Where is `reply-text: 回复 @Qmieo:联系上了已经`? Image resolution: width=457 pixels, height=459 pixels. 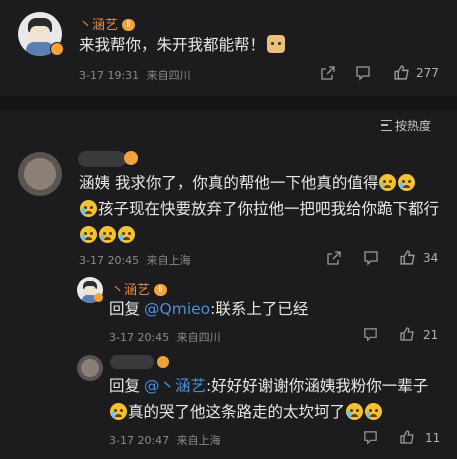 reply-text: 回复 @Qmieo:联系上了已经 is located at coordinates (209, 309).